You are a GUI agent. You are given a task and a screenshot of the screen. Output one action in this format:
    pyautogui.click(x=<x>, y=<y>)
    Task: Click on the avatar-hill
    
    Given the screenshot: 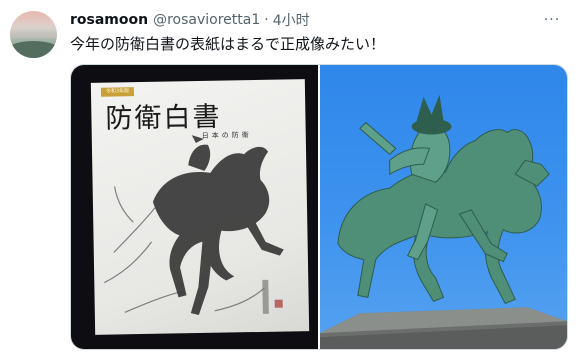 What is the action you would take?
    pyautogui.click(x=33, y=49)
    